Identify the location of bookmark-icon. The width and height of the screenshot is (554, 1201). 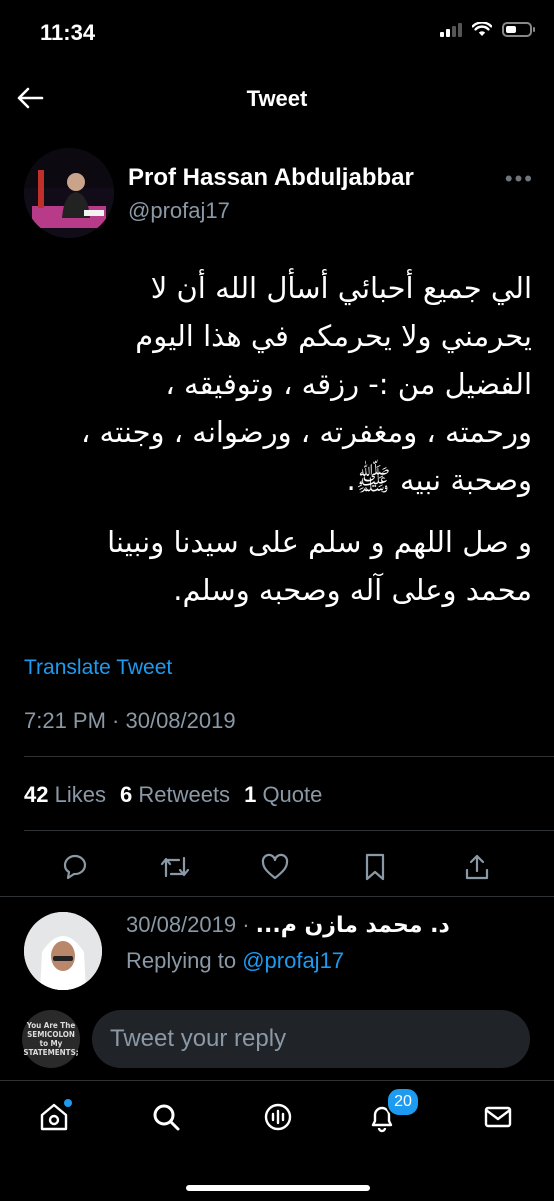
(375, 867).